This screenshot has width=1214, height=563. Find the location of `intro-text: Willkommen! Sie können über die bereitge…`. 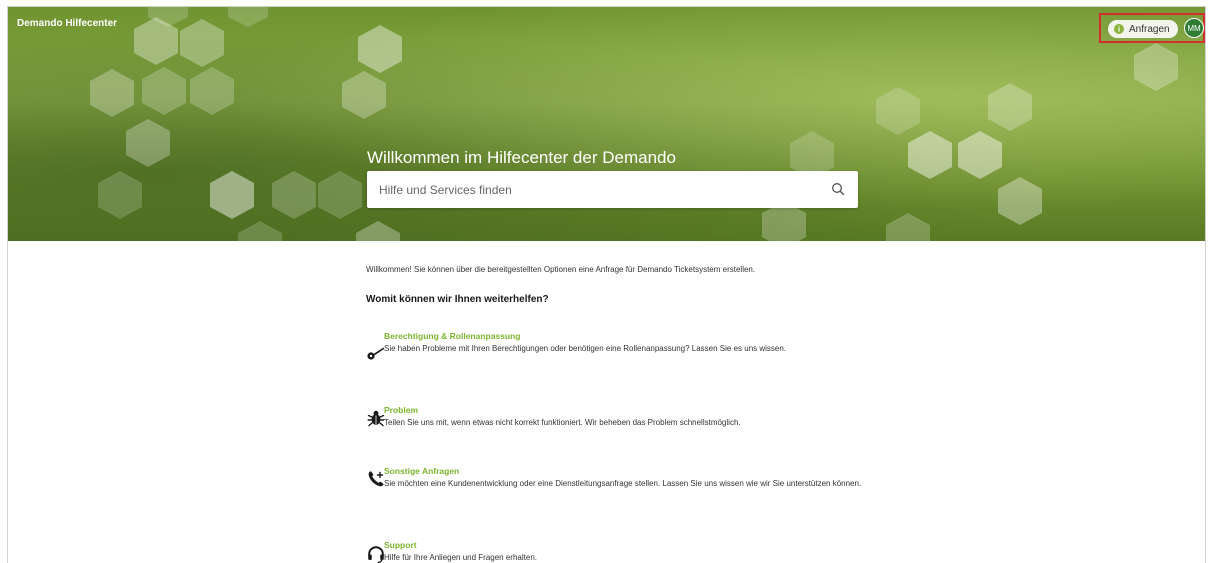

intro-text: Willkommen! Sie können über die bereitge… is located at coordinates (561, 269).